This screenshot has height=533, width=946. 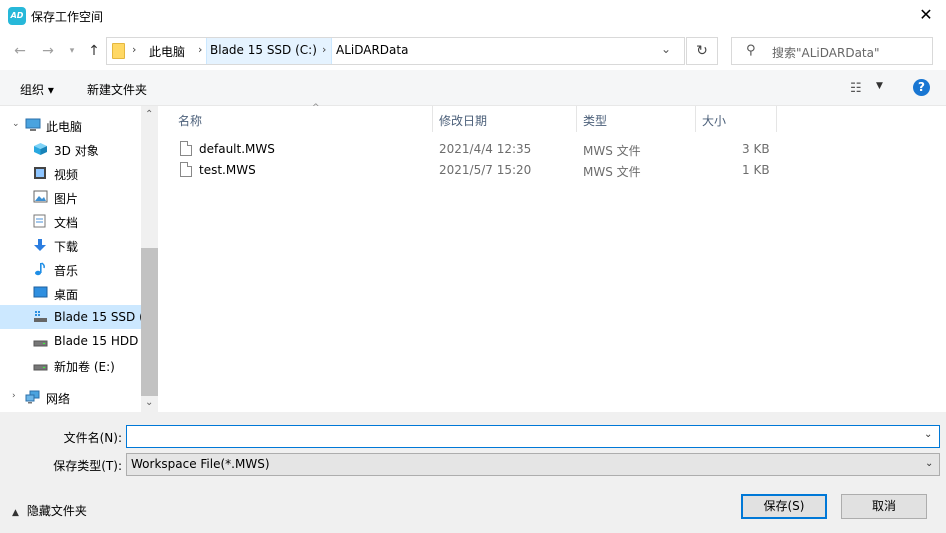 I want to click on sidebar-item-3d-objects: 3D 对象, so click(x=70, y=149).